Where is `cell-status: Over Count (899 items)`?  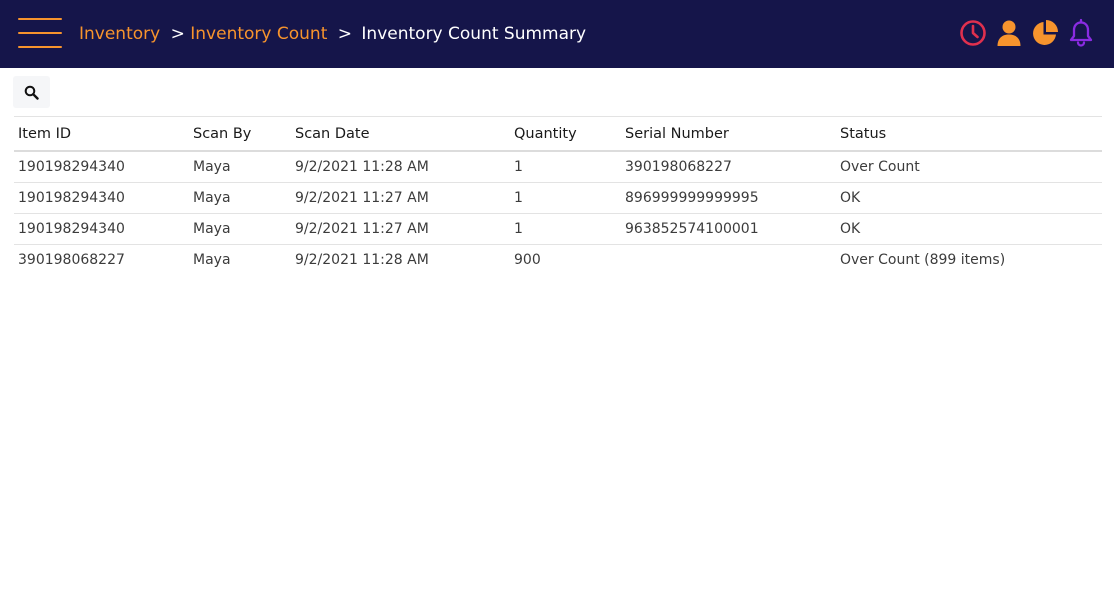 cell-status: Over Count (899 items) is located at coordinates (923, 260).